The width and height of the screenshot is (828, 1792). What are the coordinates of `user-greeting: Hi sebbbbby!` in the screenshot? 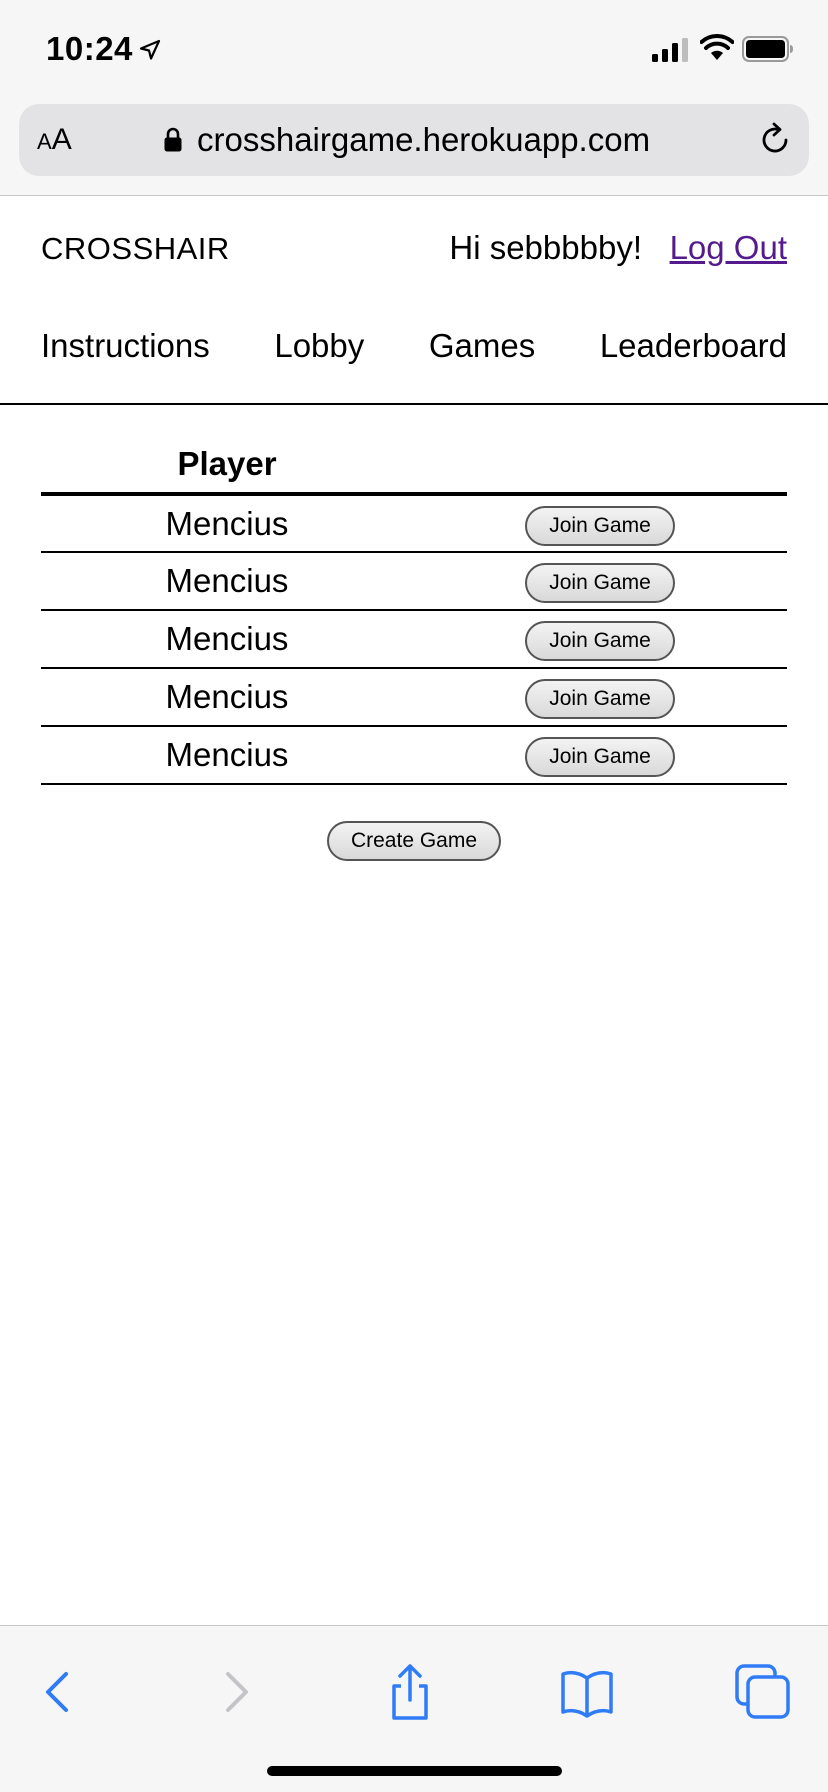 It's located at (545, 247).